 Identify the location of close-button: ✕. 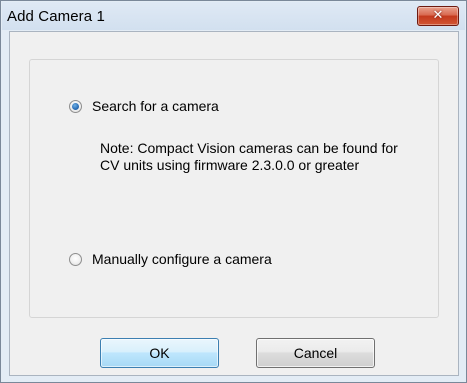
(438, 16).